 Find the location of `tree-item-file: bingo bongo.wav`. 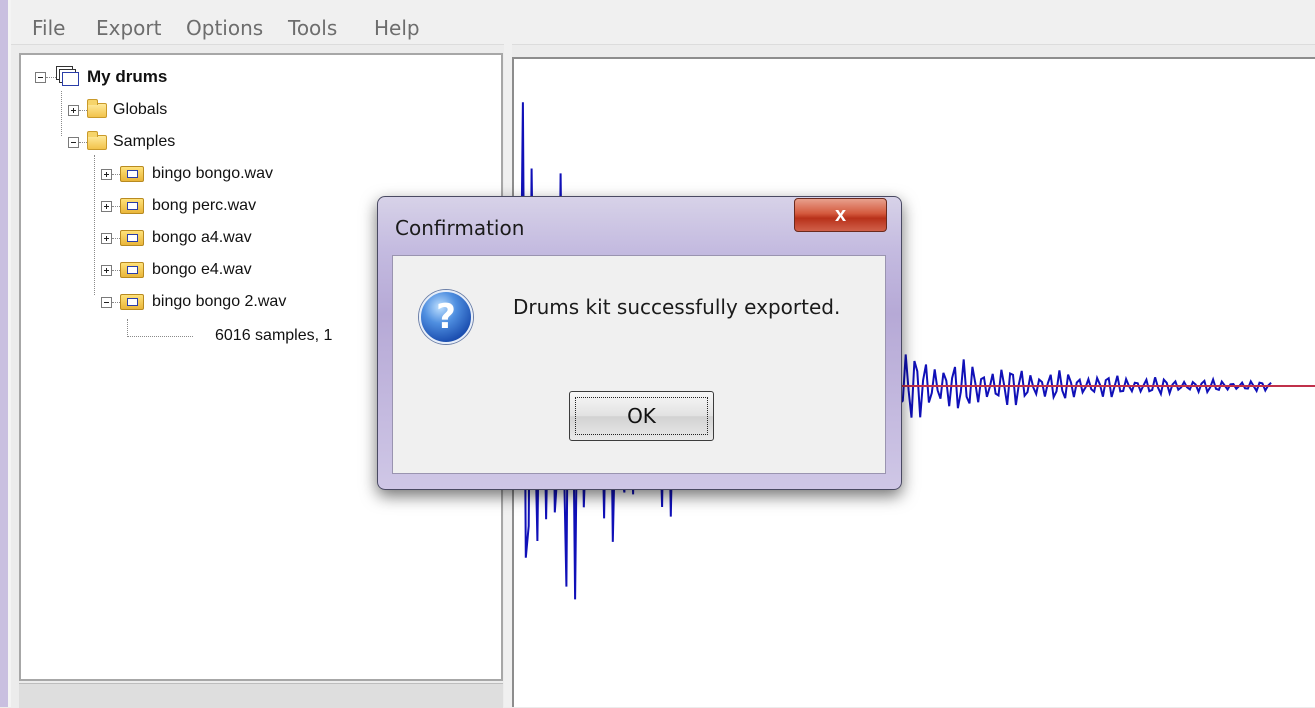

tree-item-file: bingo bongo.wav is located at coordinates (187, 174).